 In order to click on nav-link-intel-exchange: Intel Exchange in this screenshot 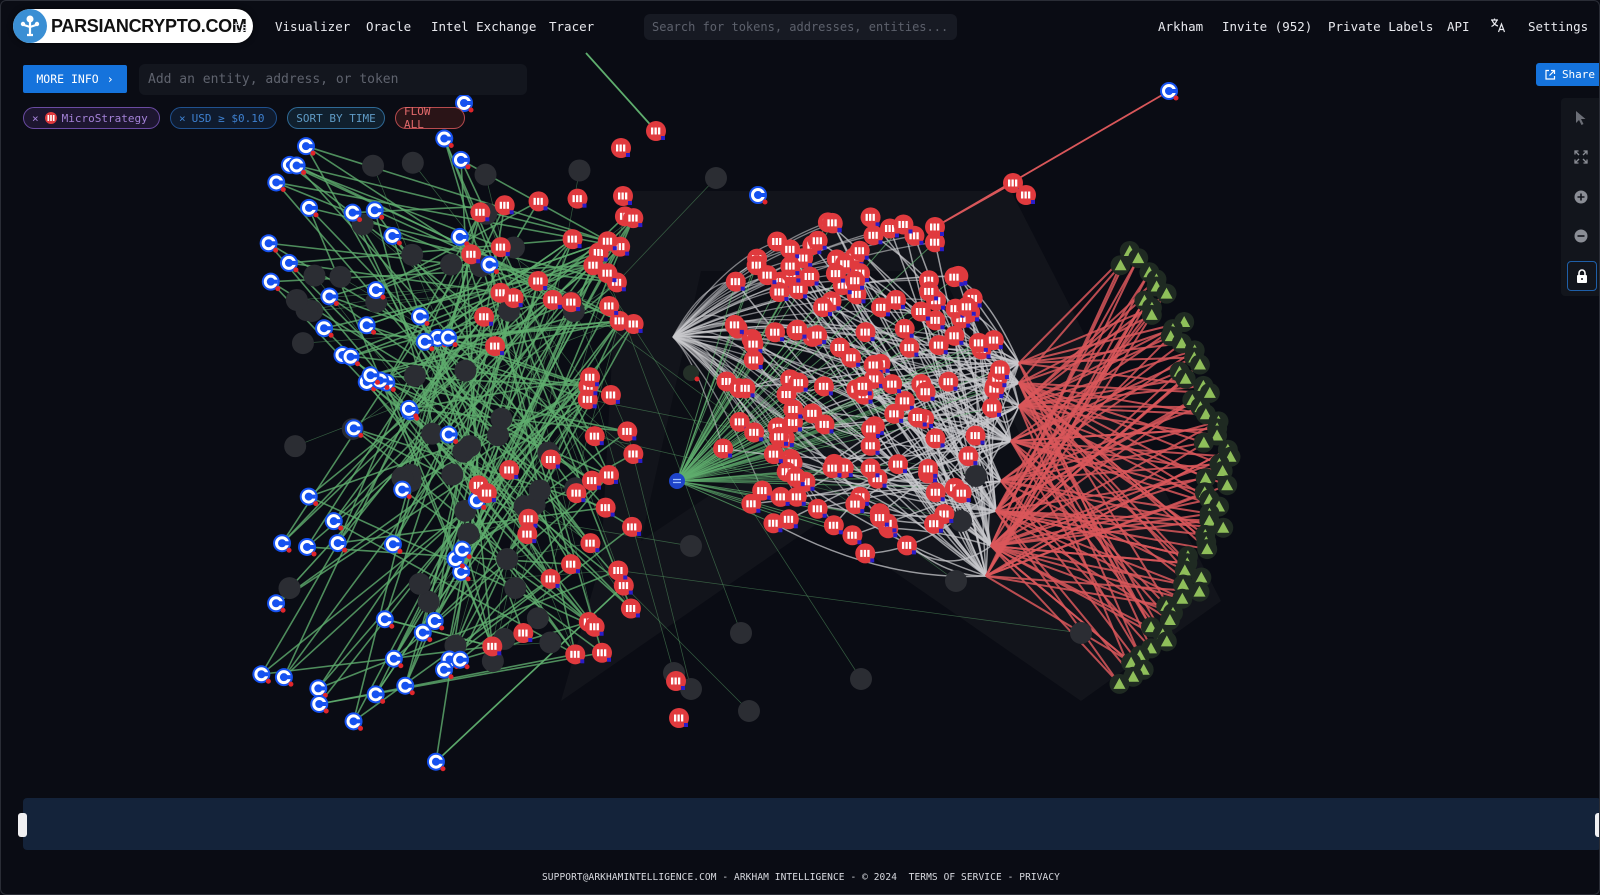, I will do `click(483, 26)`.